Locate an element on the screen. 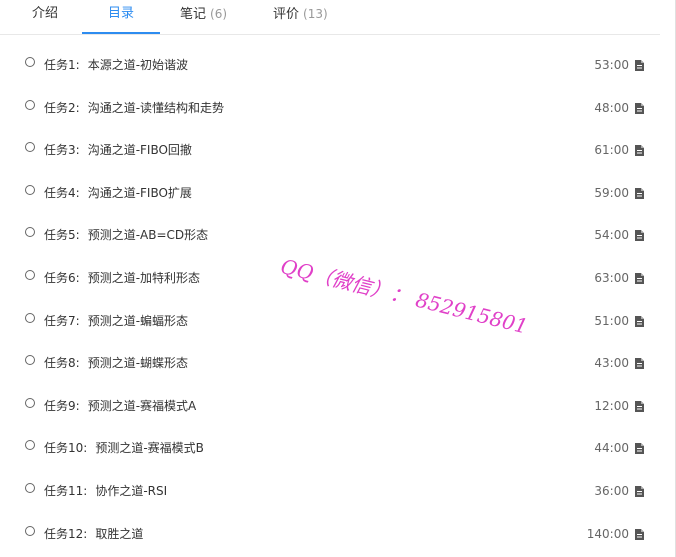 The height and width of the screenshot is (557, 676). task-title: 任务11: 协作之道-RSI is located at coordinates (105, 491).